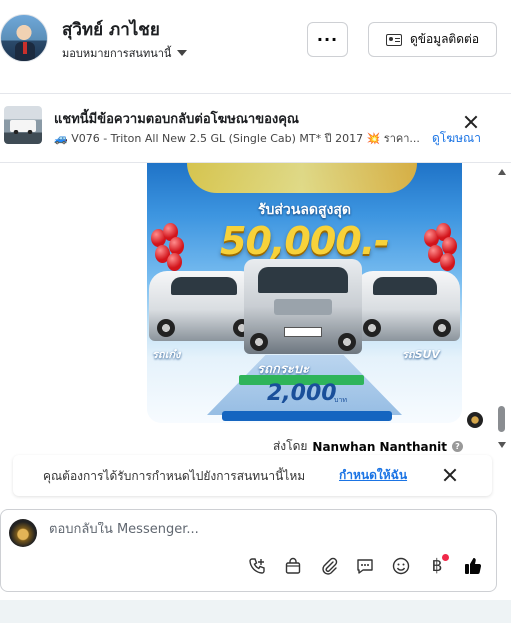 This screenshot has width=511, height=623. Describe the element at coordinates (401, 566) in the screenshot. I see `emoji-icon` at that location.